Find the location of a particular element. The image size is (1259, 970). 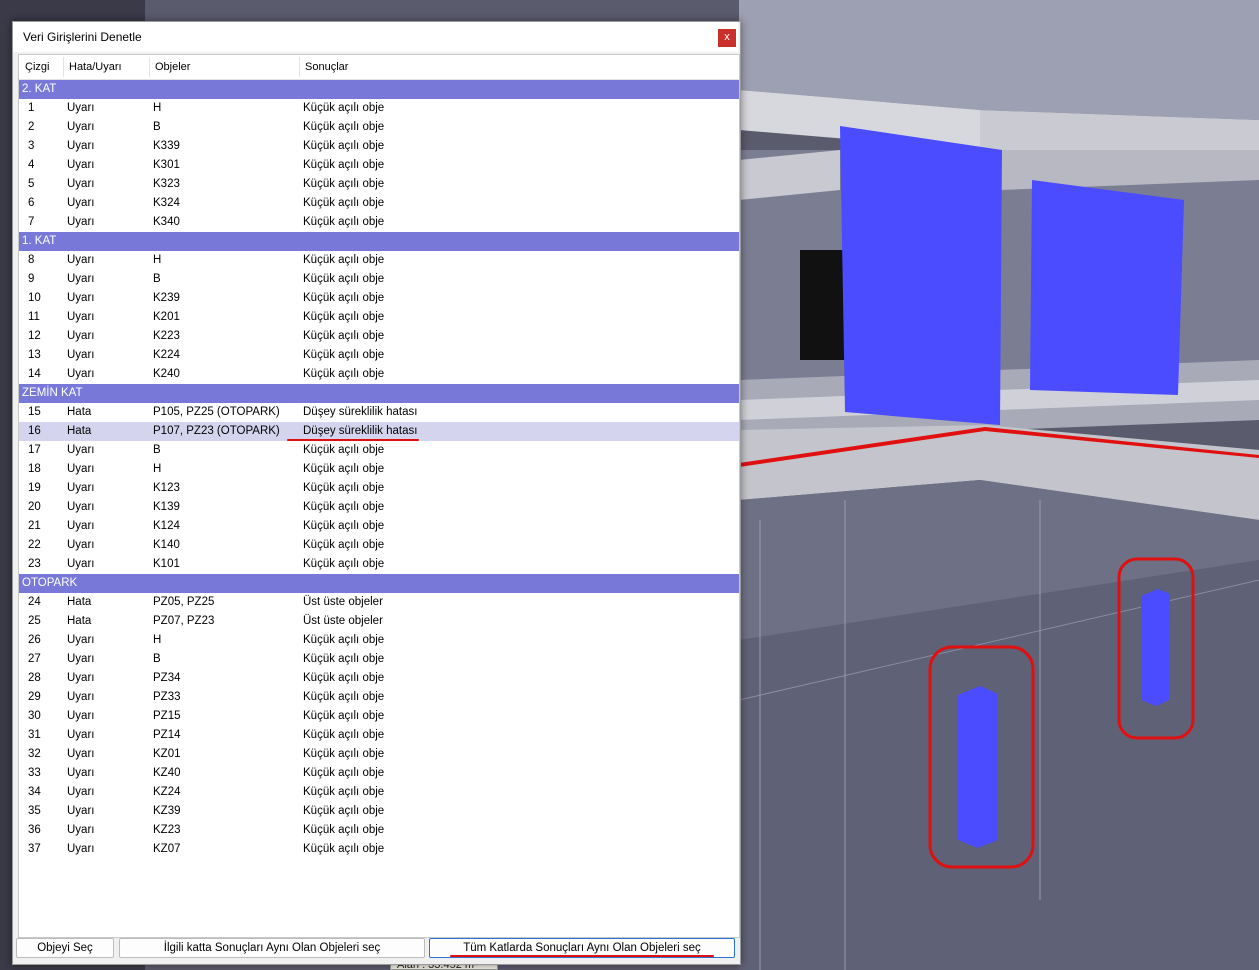

table-row: 27 Uyarı B Küçük açılı obje is located at coordinates (379, 659).